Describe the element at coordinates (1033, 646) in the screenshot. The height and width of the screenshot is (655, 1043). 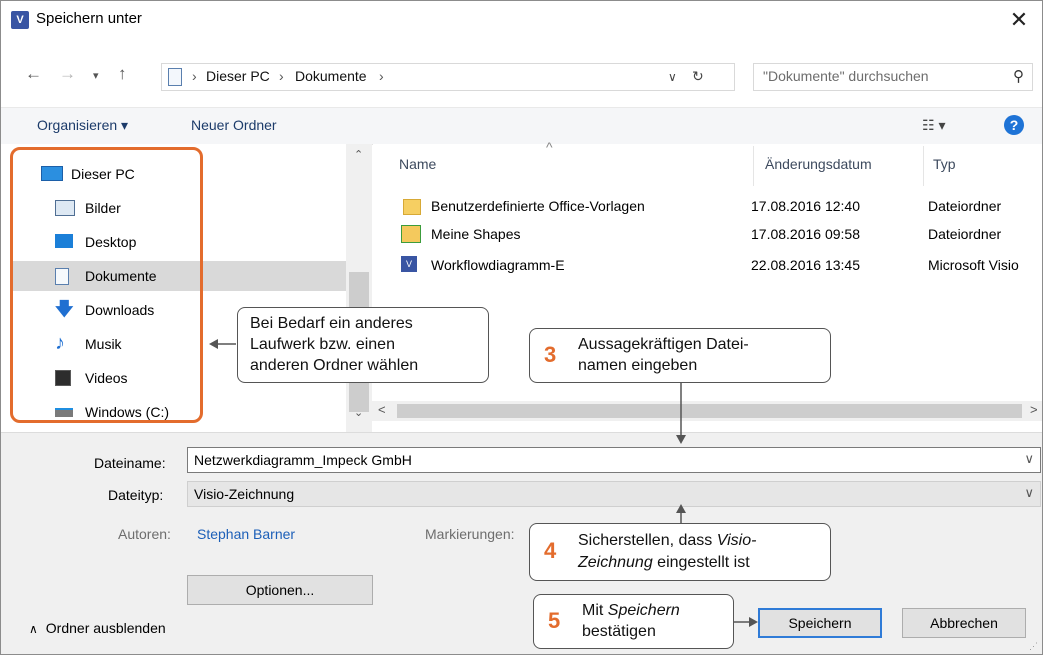
I see `resize-grip-icon: ⋰` at that location.